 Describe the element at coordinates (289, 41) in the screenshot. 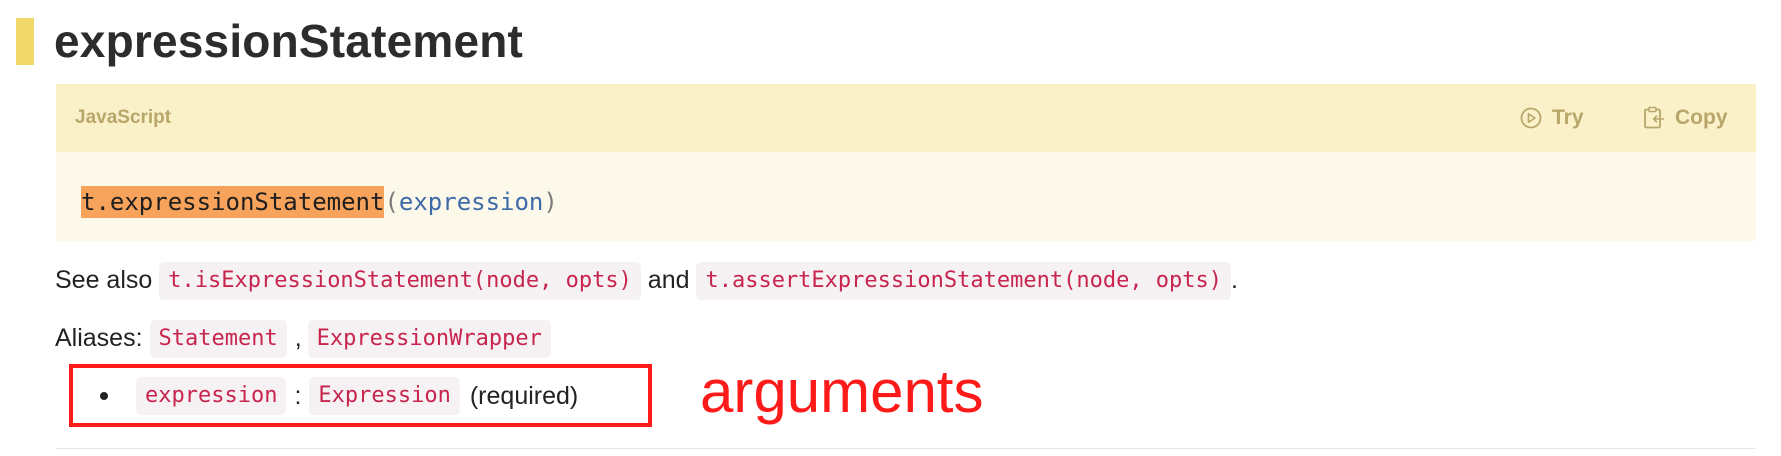

I see `page-title: expressionStatement` at that location.